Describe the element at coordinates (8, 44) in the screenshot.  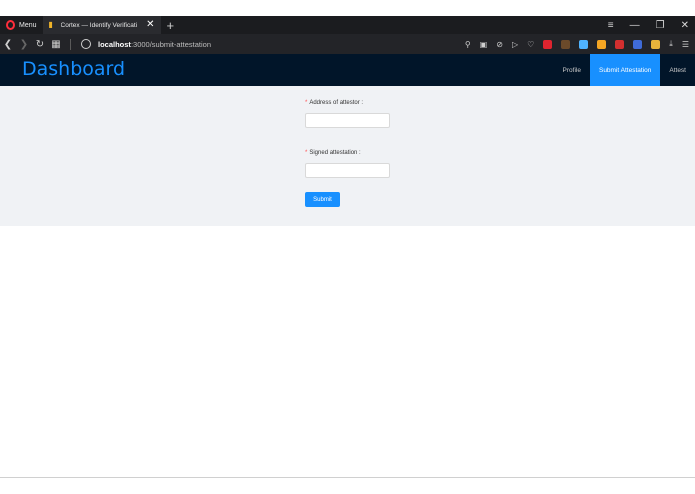
I see `back-icon: ❮` at that location.